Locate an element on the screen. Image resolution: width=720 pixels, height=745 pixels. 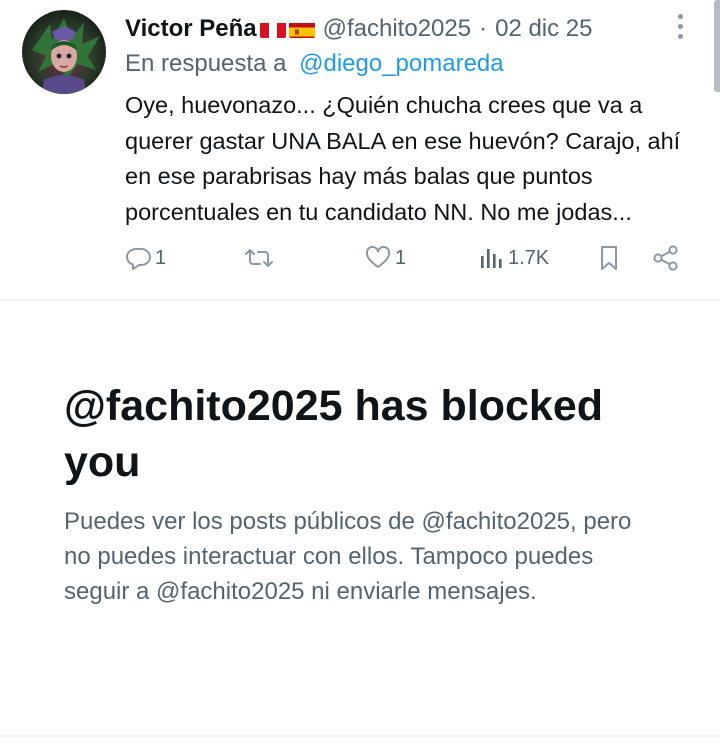
like-count: 1 is located at coordinates (401, 257).